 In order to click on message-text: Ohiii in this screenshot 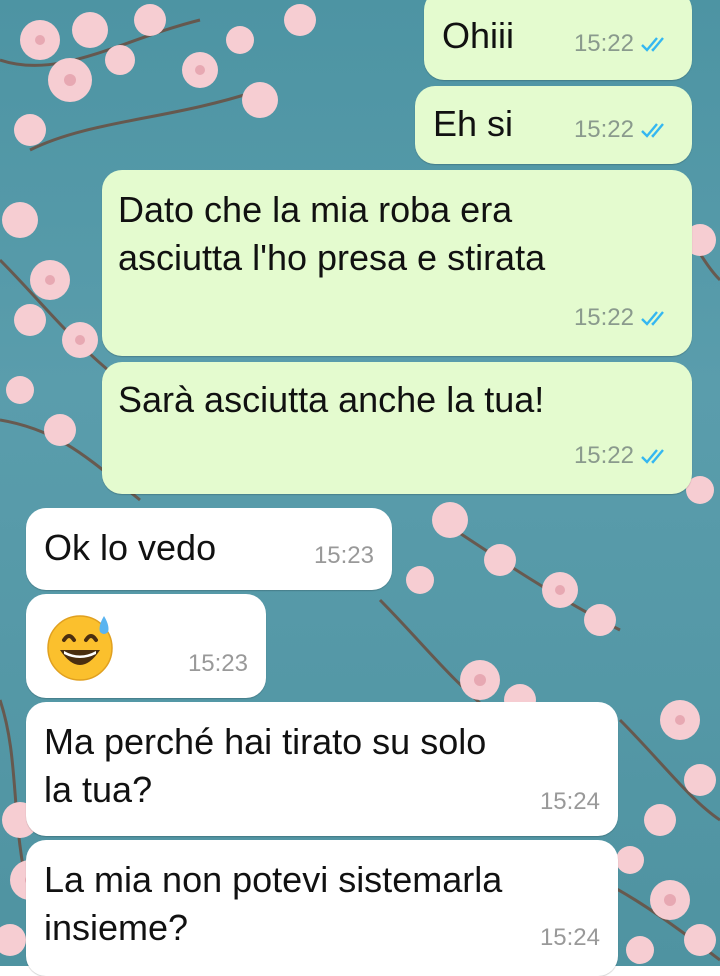, I will do `click(478, 35)`.